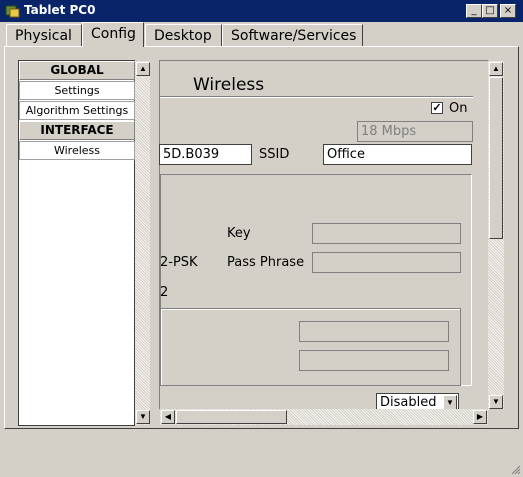  I want to click on ssid-input: Office, so click(397, 154).